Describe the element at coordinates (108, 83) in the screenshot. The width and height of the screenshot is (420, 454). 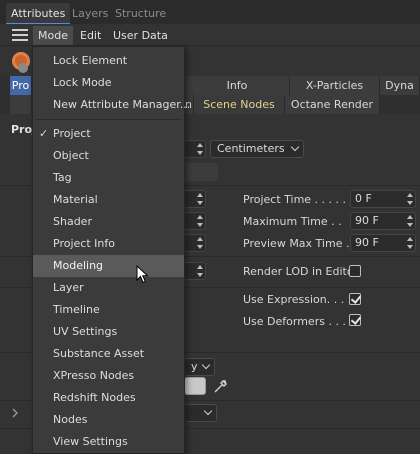
I see `menu-item-lock-mode: Lock Mode` at that location.